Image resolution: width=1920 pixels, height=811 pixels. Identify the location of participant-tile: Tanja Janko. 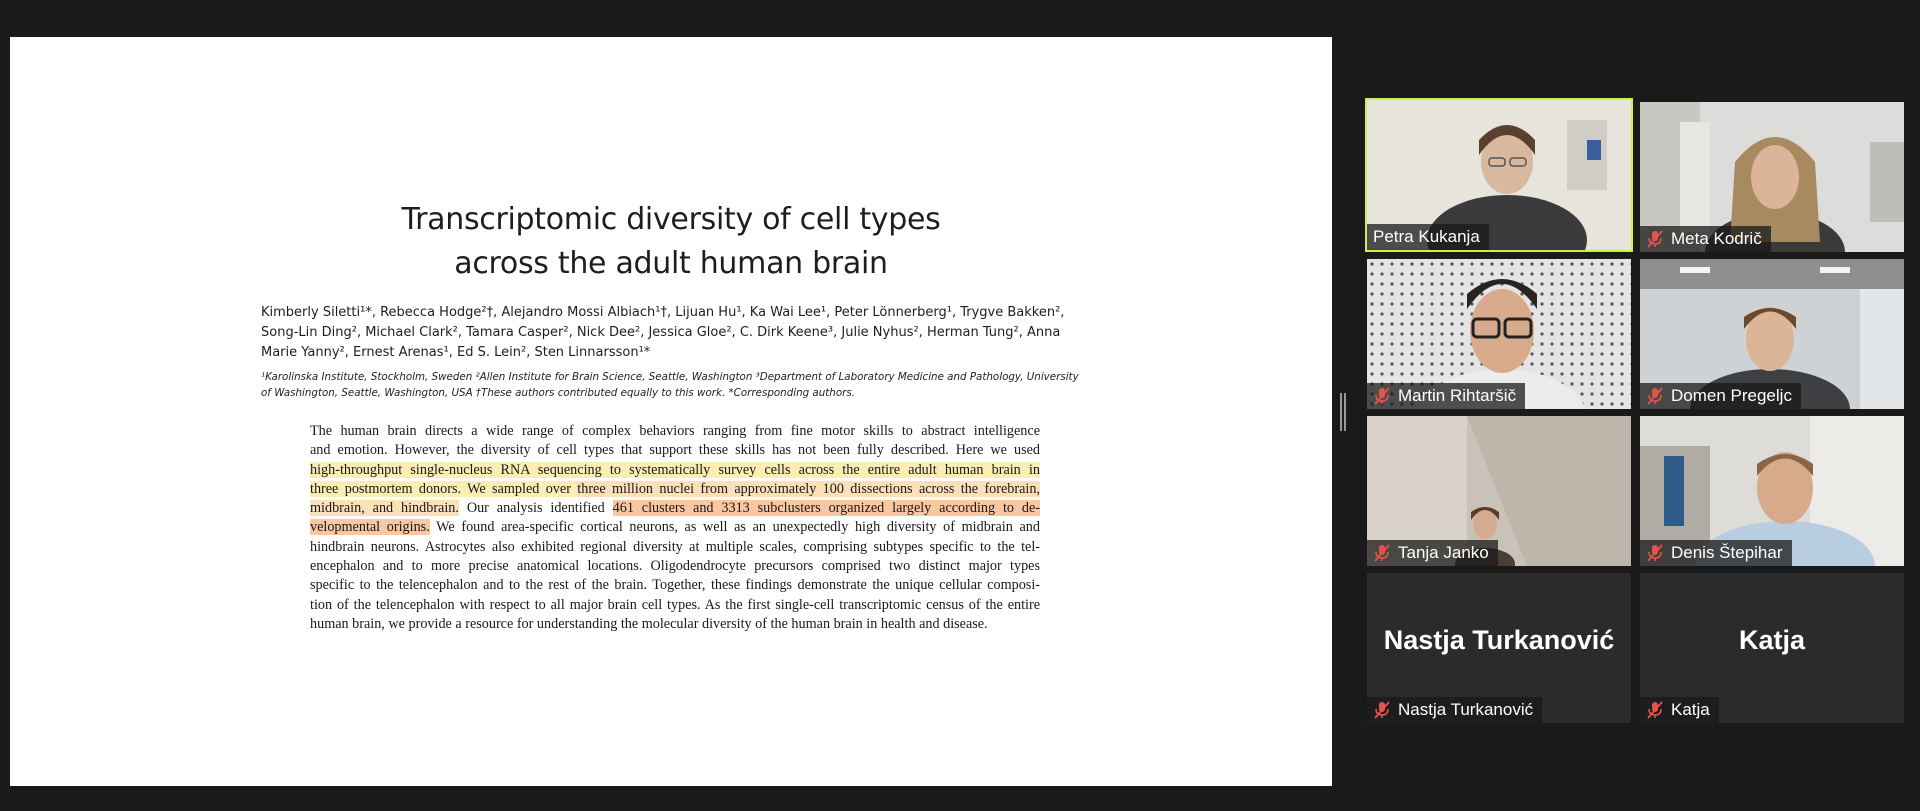
(1499, 491).